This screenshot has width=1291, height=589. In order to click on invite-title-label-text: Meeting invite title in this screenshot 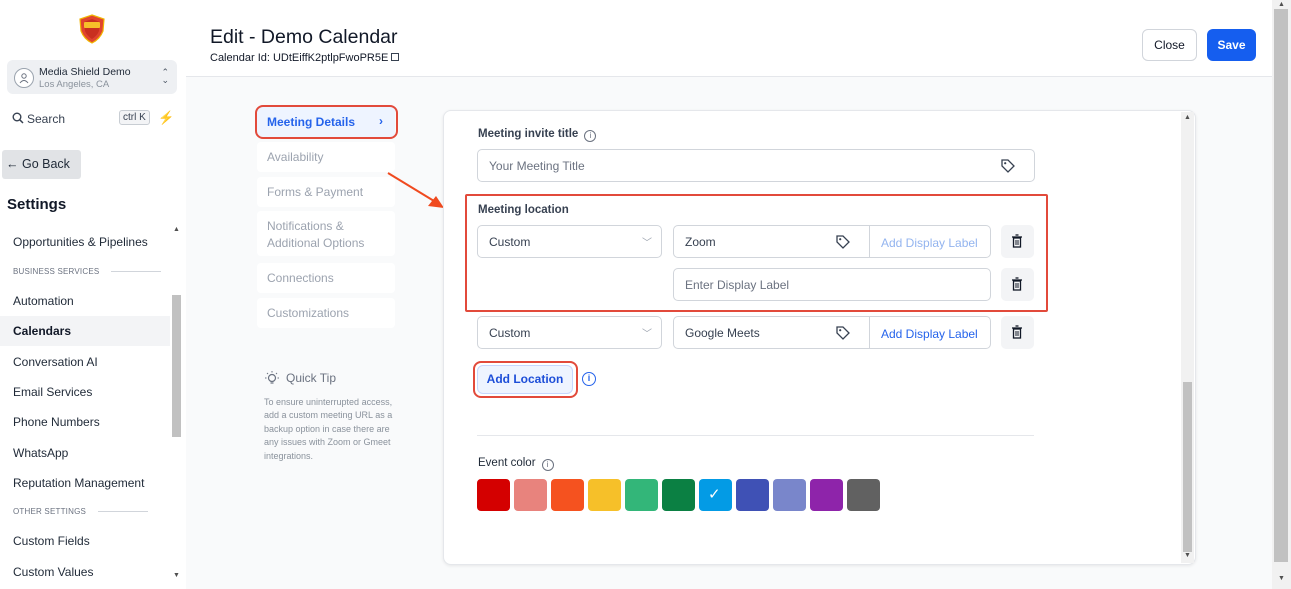, I will do `click(528, 134)`.